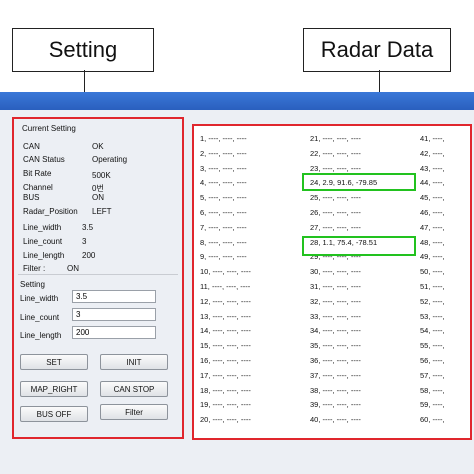 The image size is (474, 474). What do you see at coordinates (44, 255) in the screenshot?
I see `label-line-length: Line_length` at bounding box center [44, 255].